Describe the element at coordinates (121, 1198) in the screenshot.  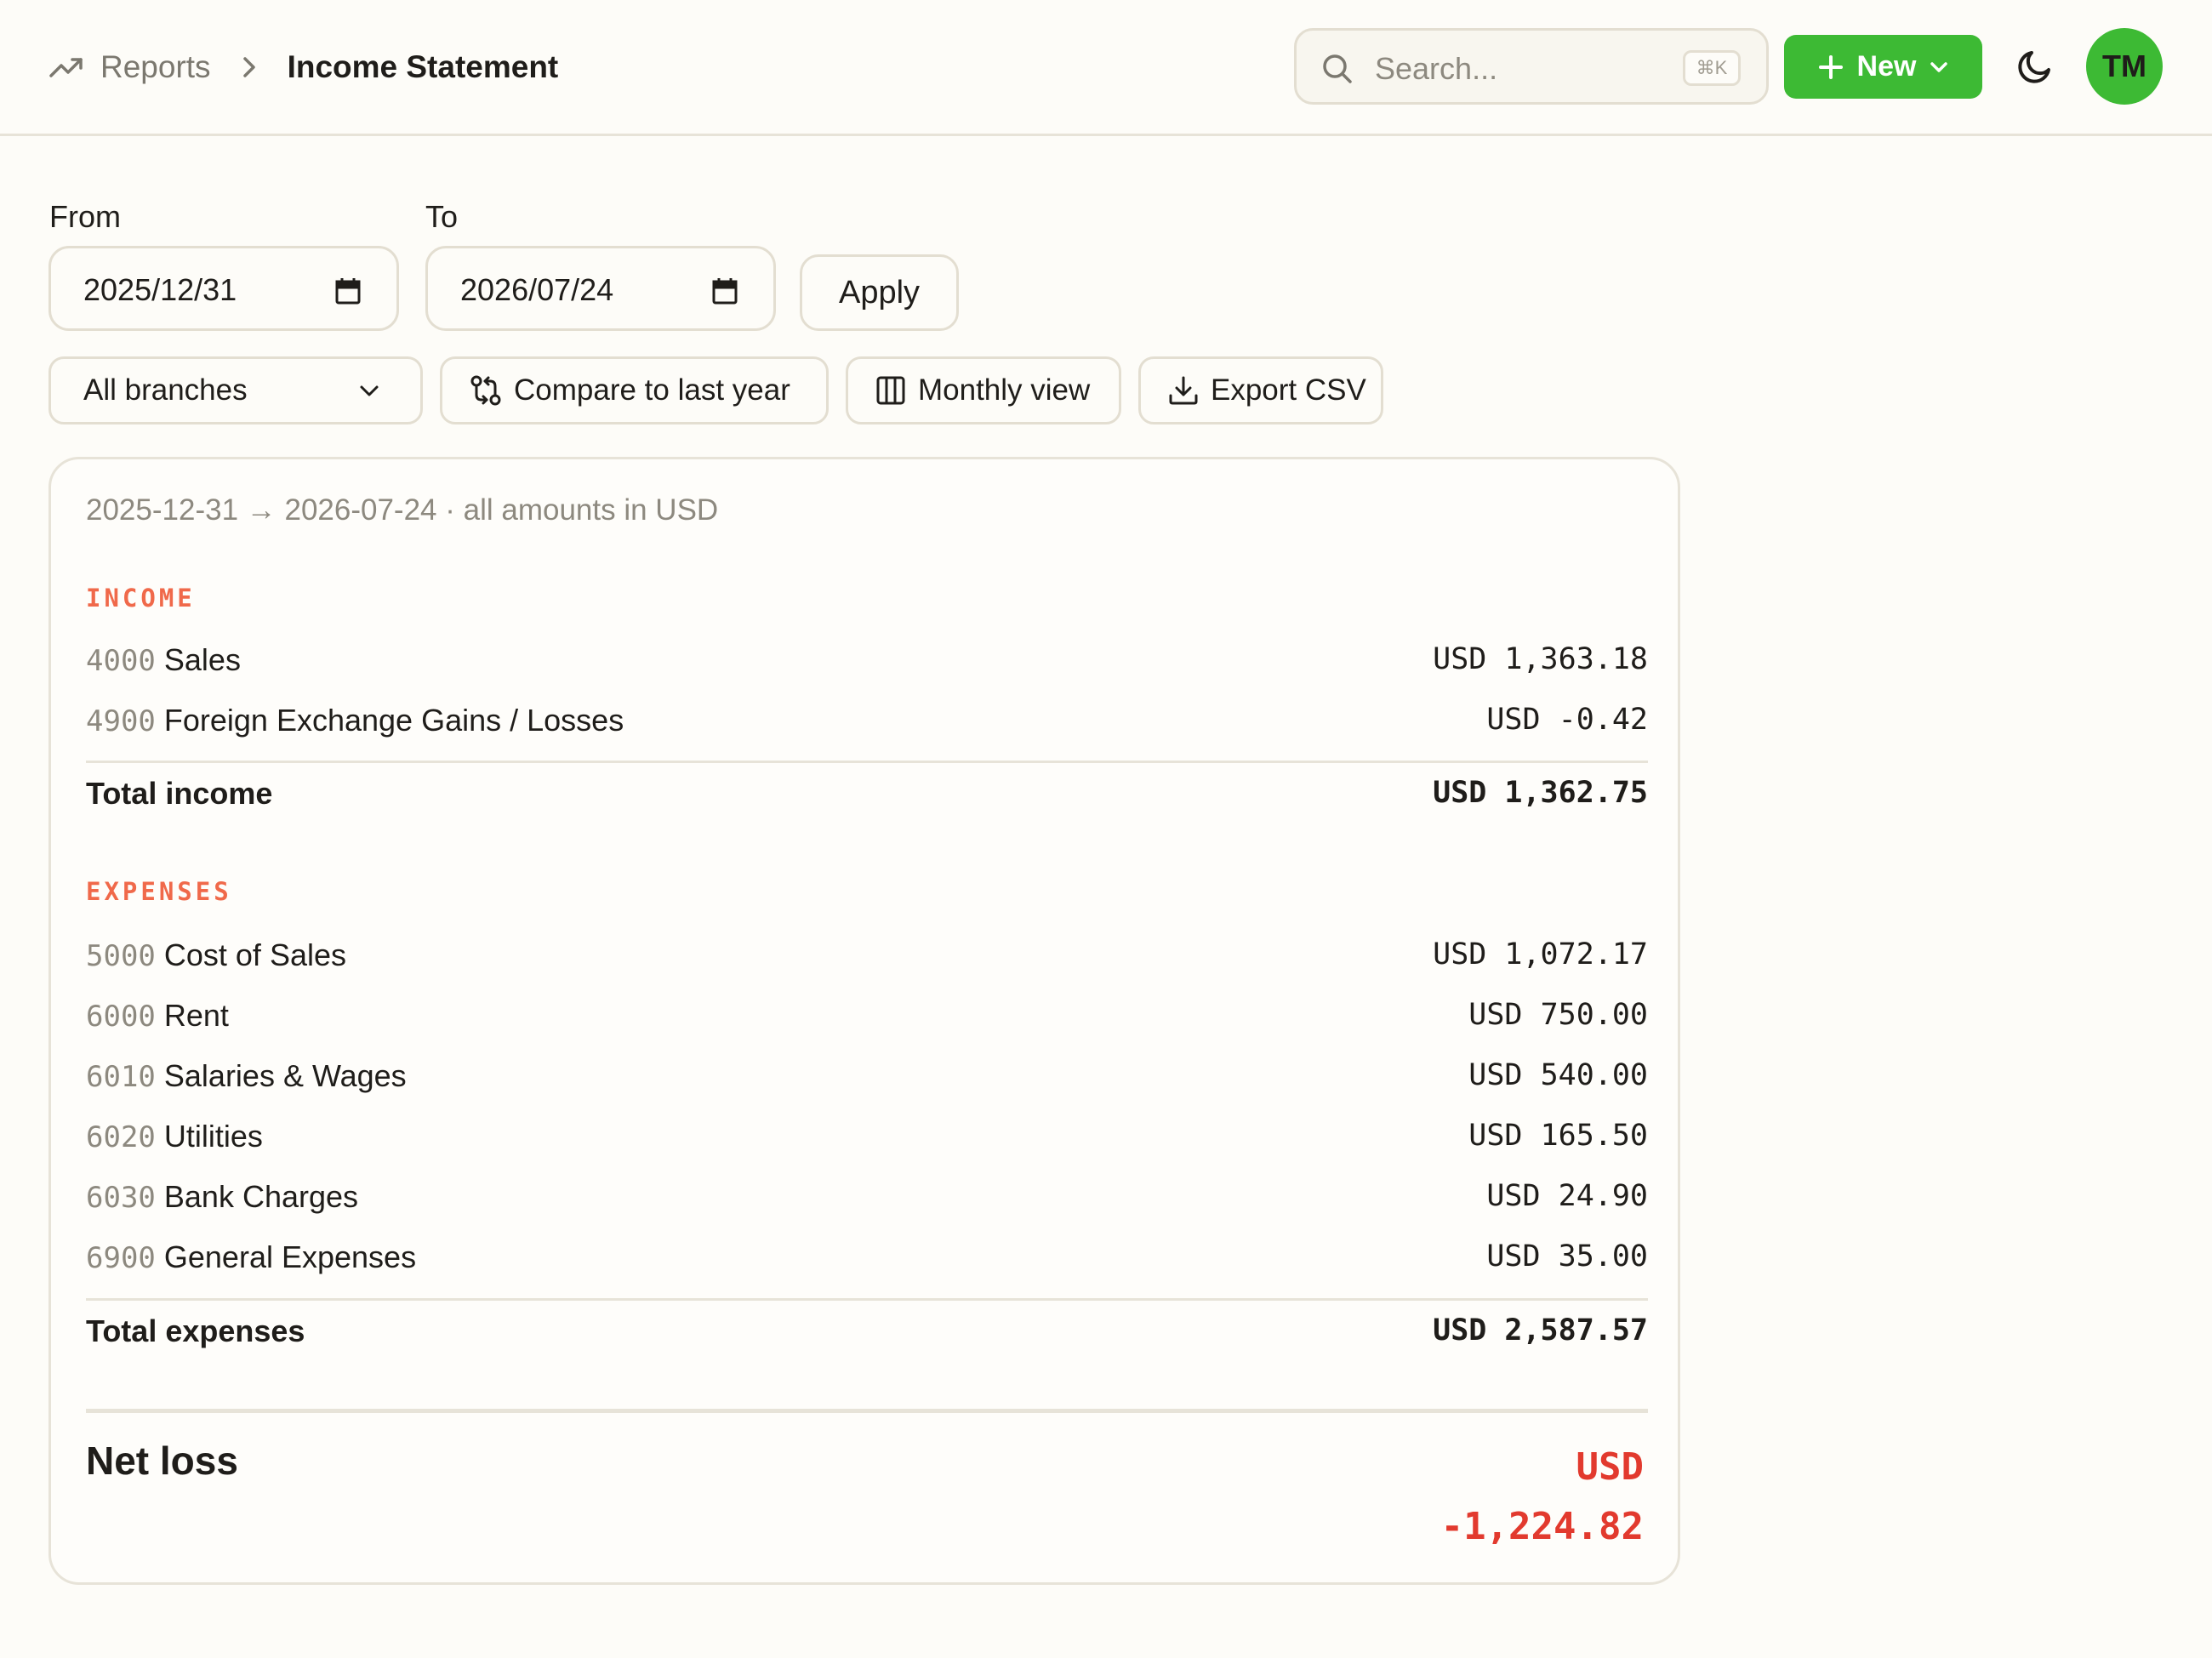
I see `account-code: 6030` at that location.